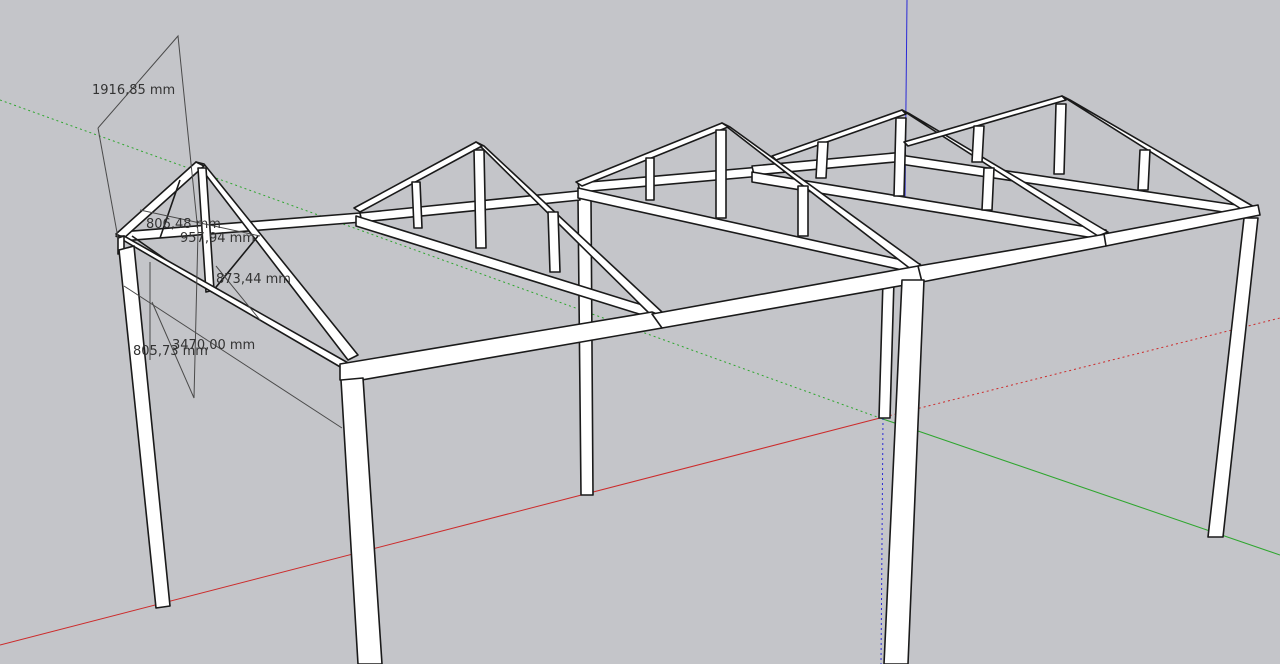 This screenshot has height=664, width=1280. Describe the element at coordinates (133, 90) in the screenshot. I see `dimension-label-1916: 1916,85 mm` at that location.